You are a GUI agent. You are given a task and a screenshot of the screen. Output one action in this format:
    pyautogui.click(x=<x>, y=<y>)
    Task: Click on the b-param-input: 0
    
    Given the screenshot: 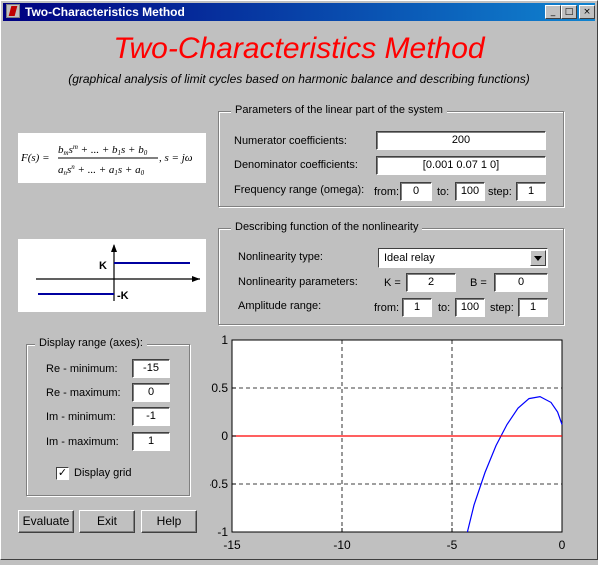 What is the action you would take?
    pyautogui.click(x=521, y=282)
    